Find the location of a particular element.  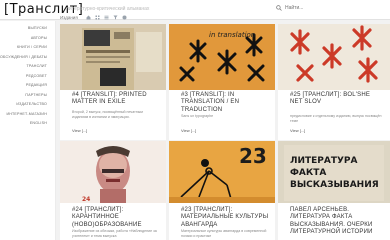

svg-text: in translation is located at coordinates (232, 35).